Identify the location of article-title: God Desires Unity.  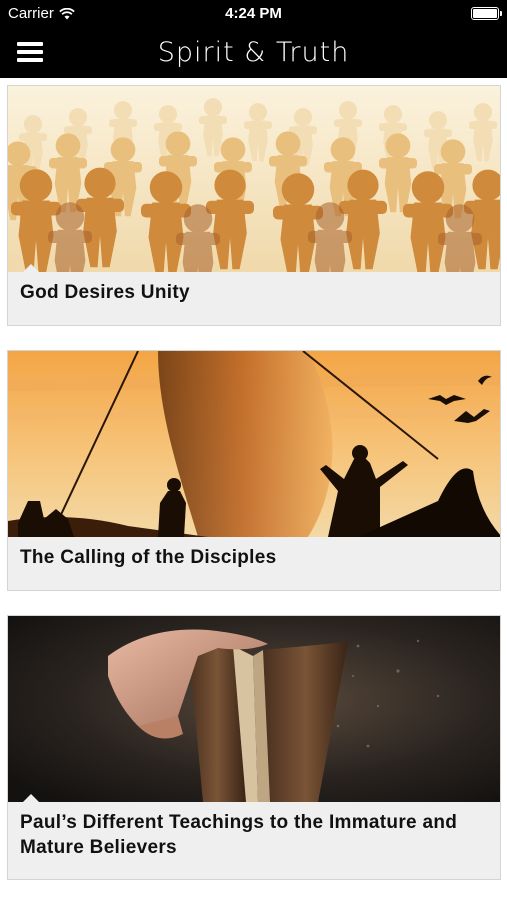
(105, 292).